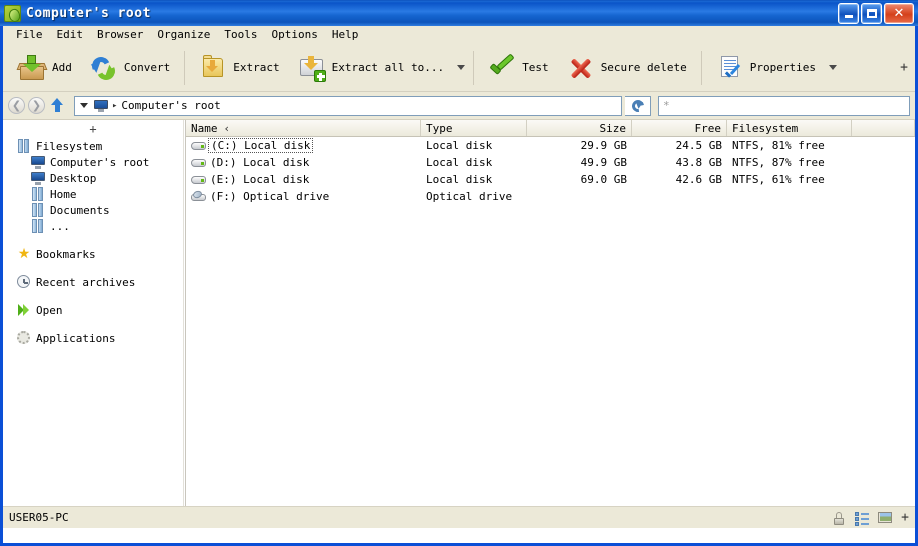  I want to click on menu-item-tools: Tools, so click(240, 34).